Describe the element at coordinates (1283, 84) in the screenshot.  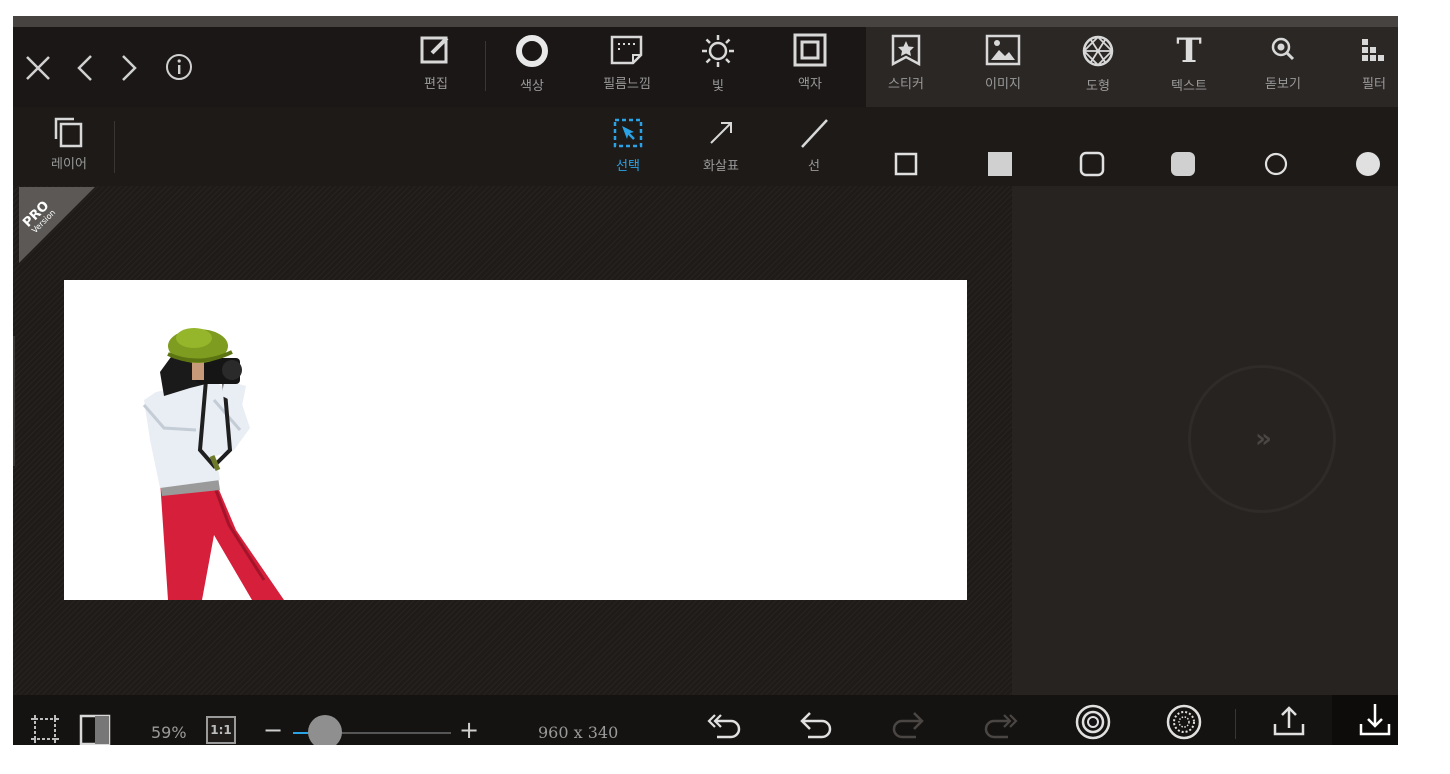
I see `tool-magnifier-label: 돋보기` at that location.